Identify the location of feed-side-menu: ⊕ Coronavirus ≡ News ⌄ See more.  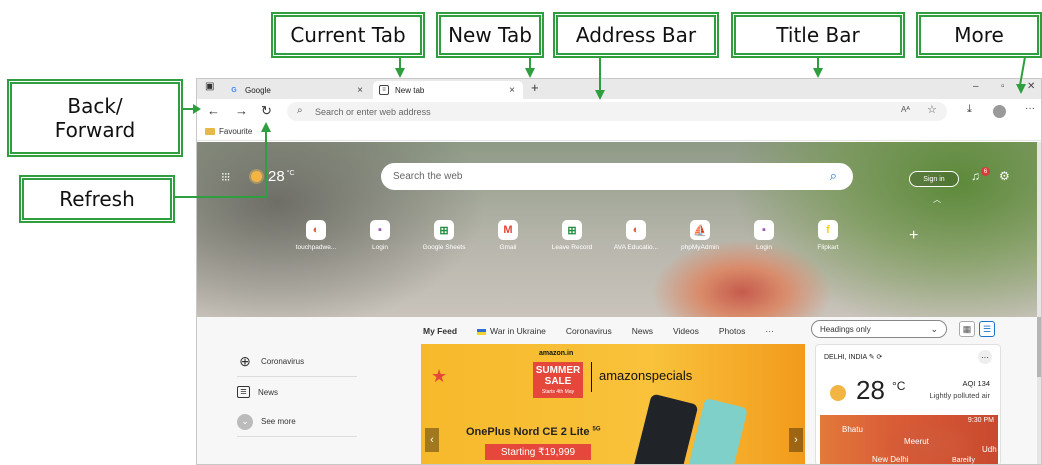
(297, 392).